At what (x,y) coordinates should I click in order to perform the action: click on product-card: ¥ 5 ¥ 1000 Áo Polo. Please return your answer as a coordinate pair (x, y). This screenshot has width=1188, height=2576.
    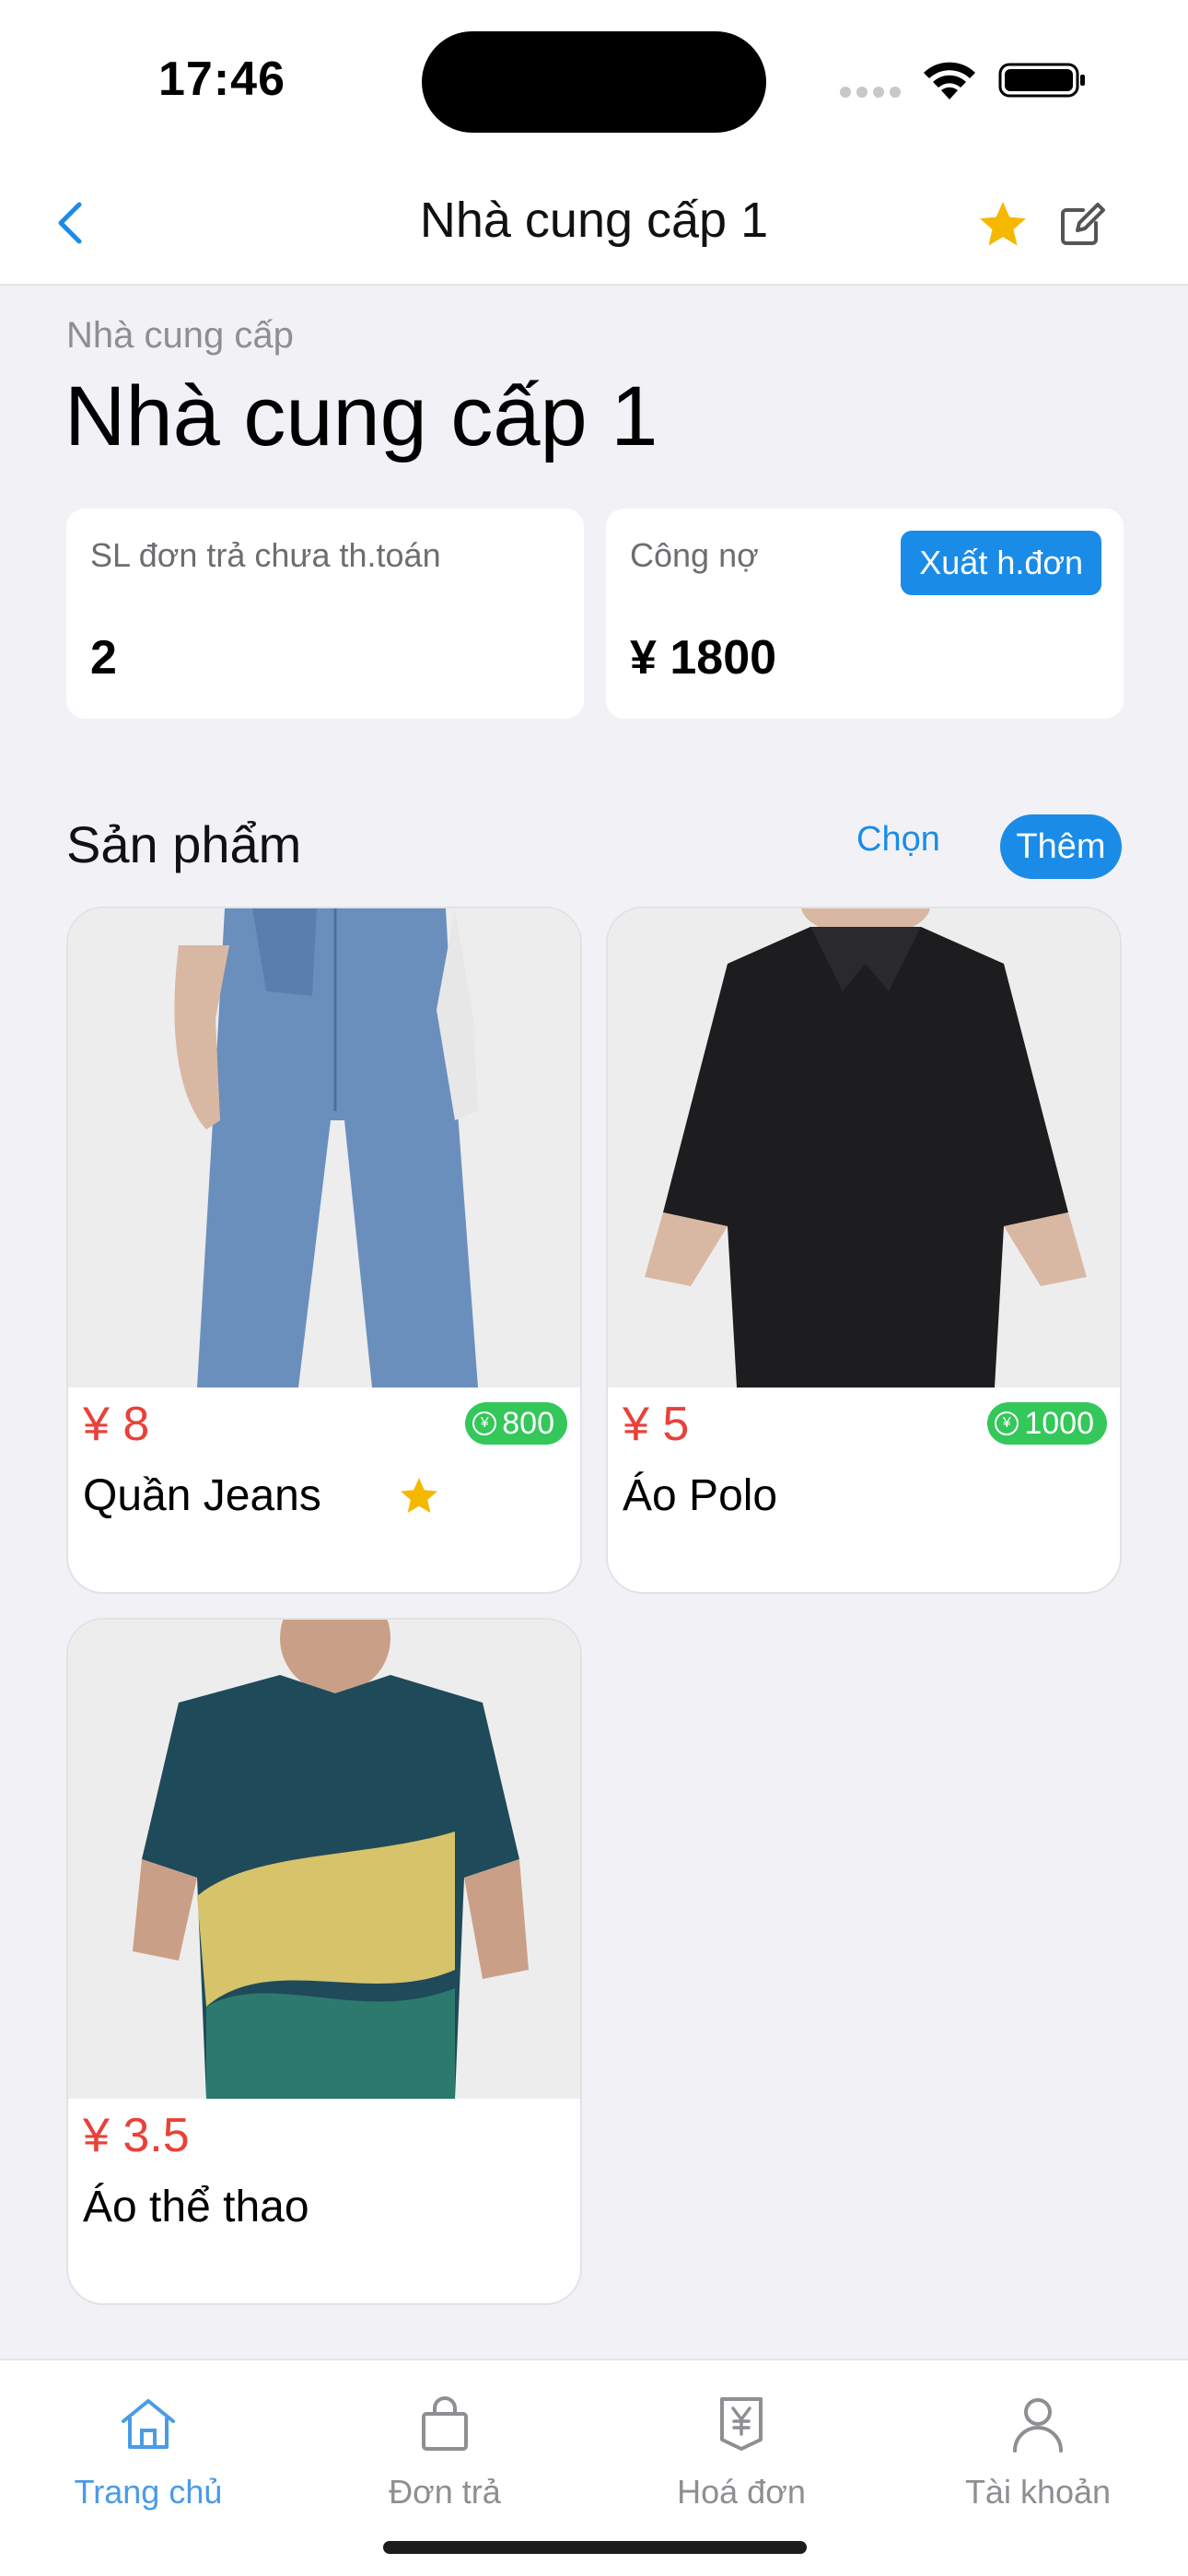
    Looking at the image, I should click on (864, 1250).